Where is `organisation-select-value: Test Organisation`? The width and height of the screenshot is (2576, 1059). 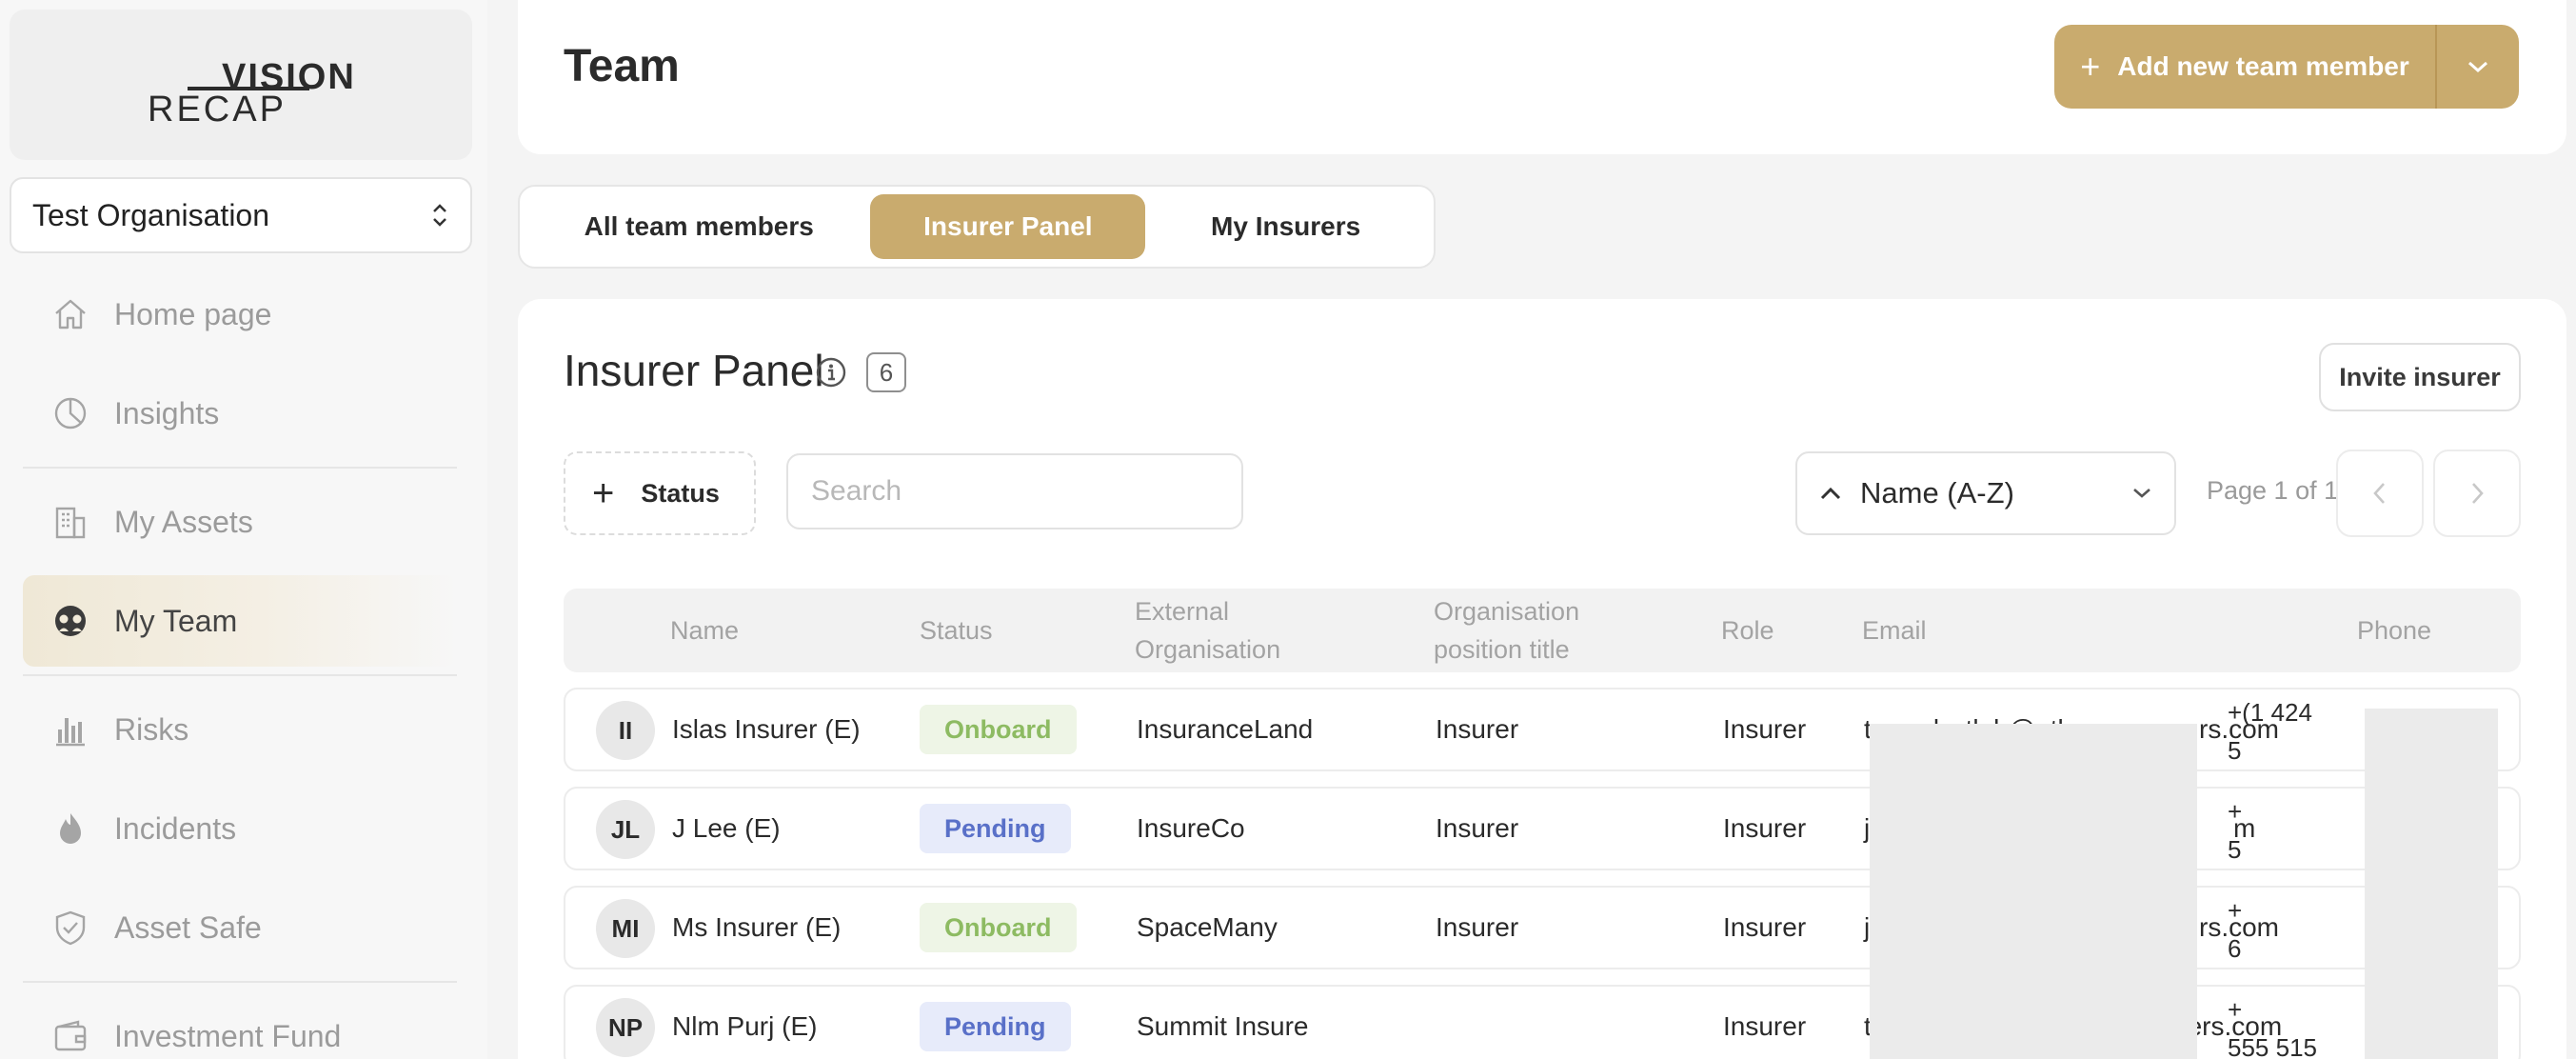
organisation-select-value: Test Organisation is located at coordinates (151, 214).